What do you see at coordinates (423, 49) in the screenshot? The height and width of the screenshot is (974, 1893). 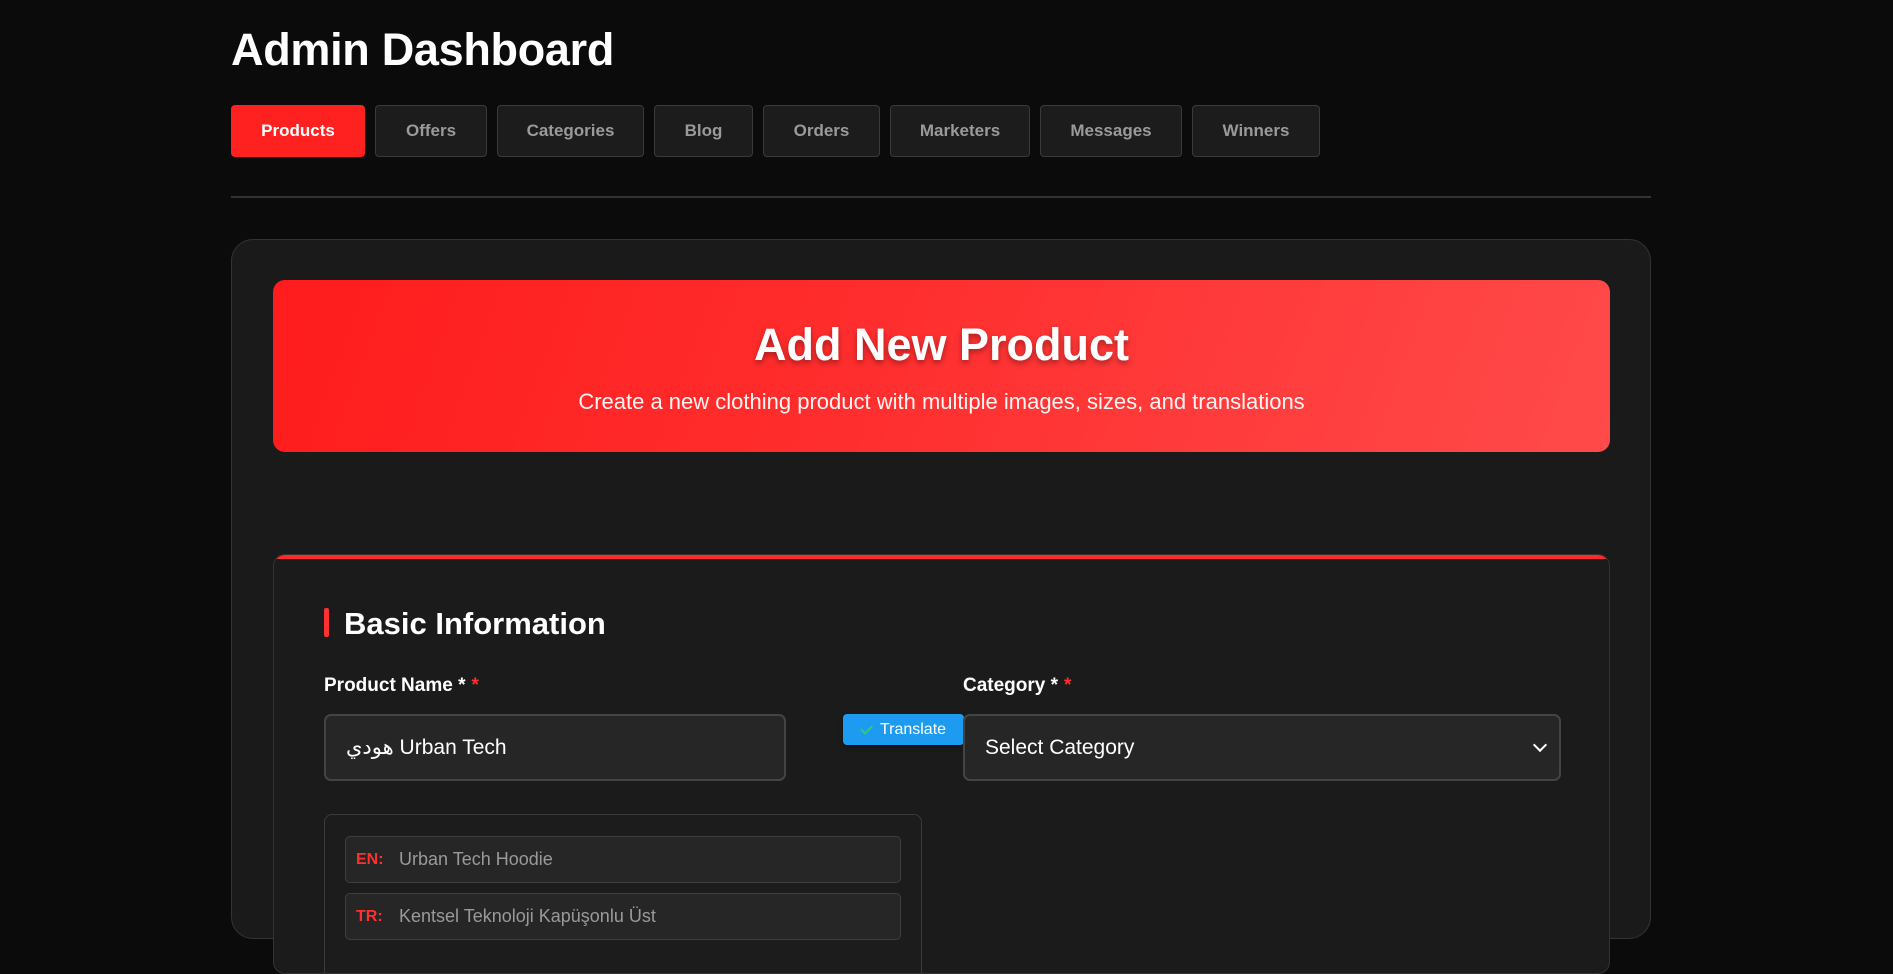 I see `page-title: Admin Dashboard` at bounding box center [423, 49].